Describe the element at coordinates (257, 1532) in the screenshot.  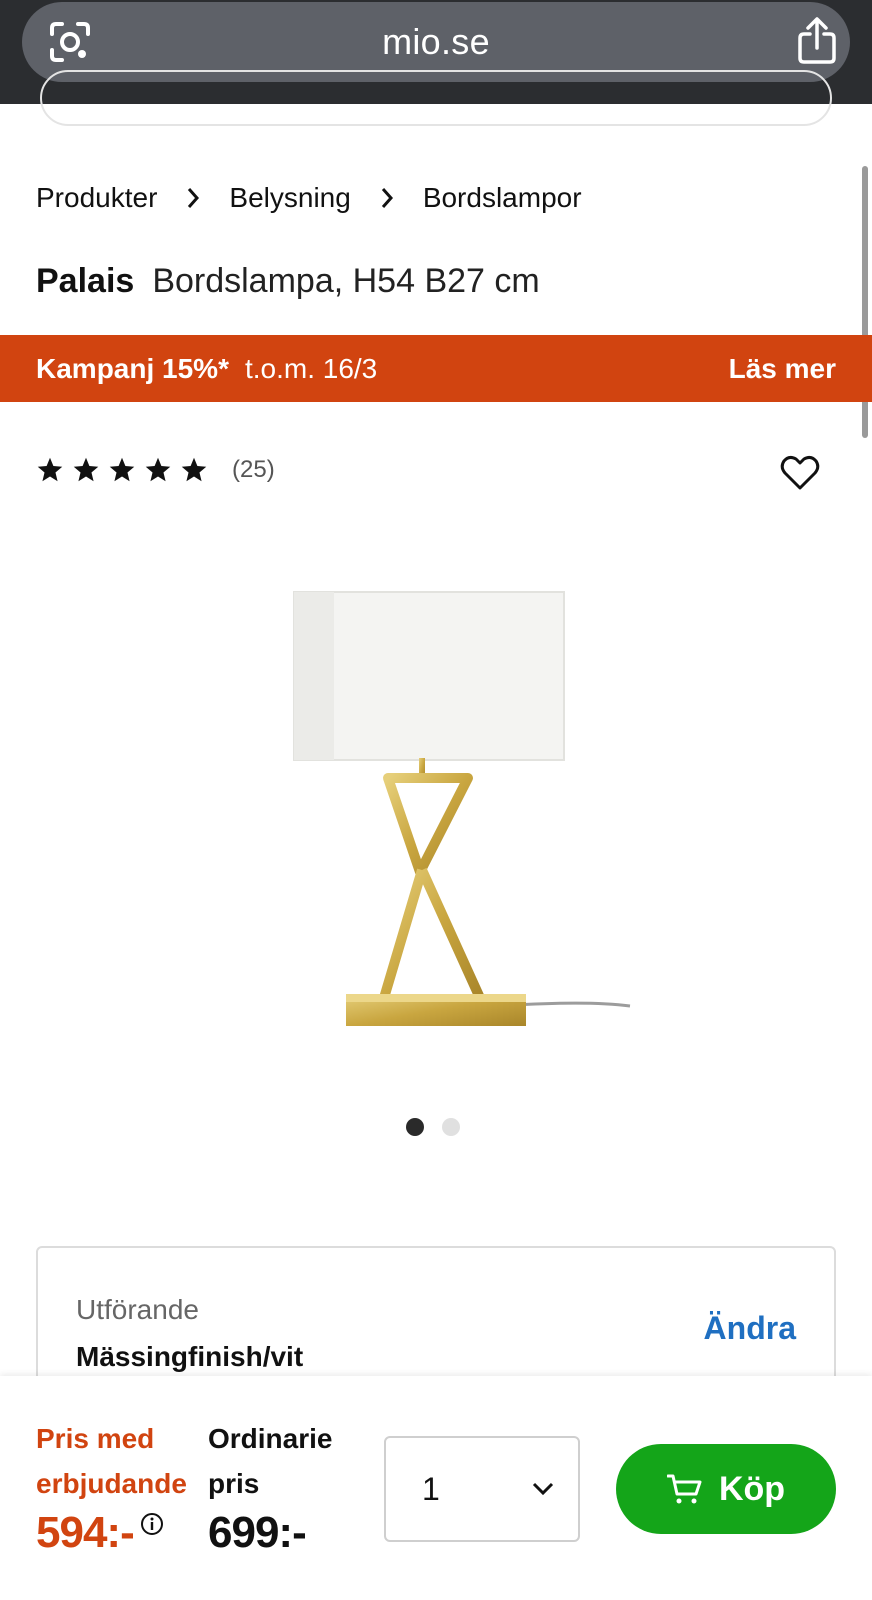
I see `regular-price: 699:-` at that location.